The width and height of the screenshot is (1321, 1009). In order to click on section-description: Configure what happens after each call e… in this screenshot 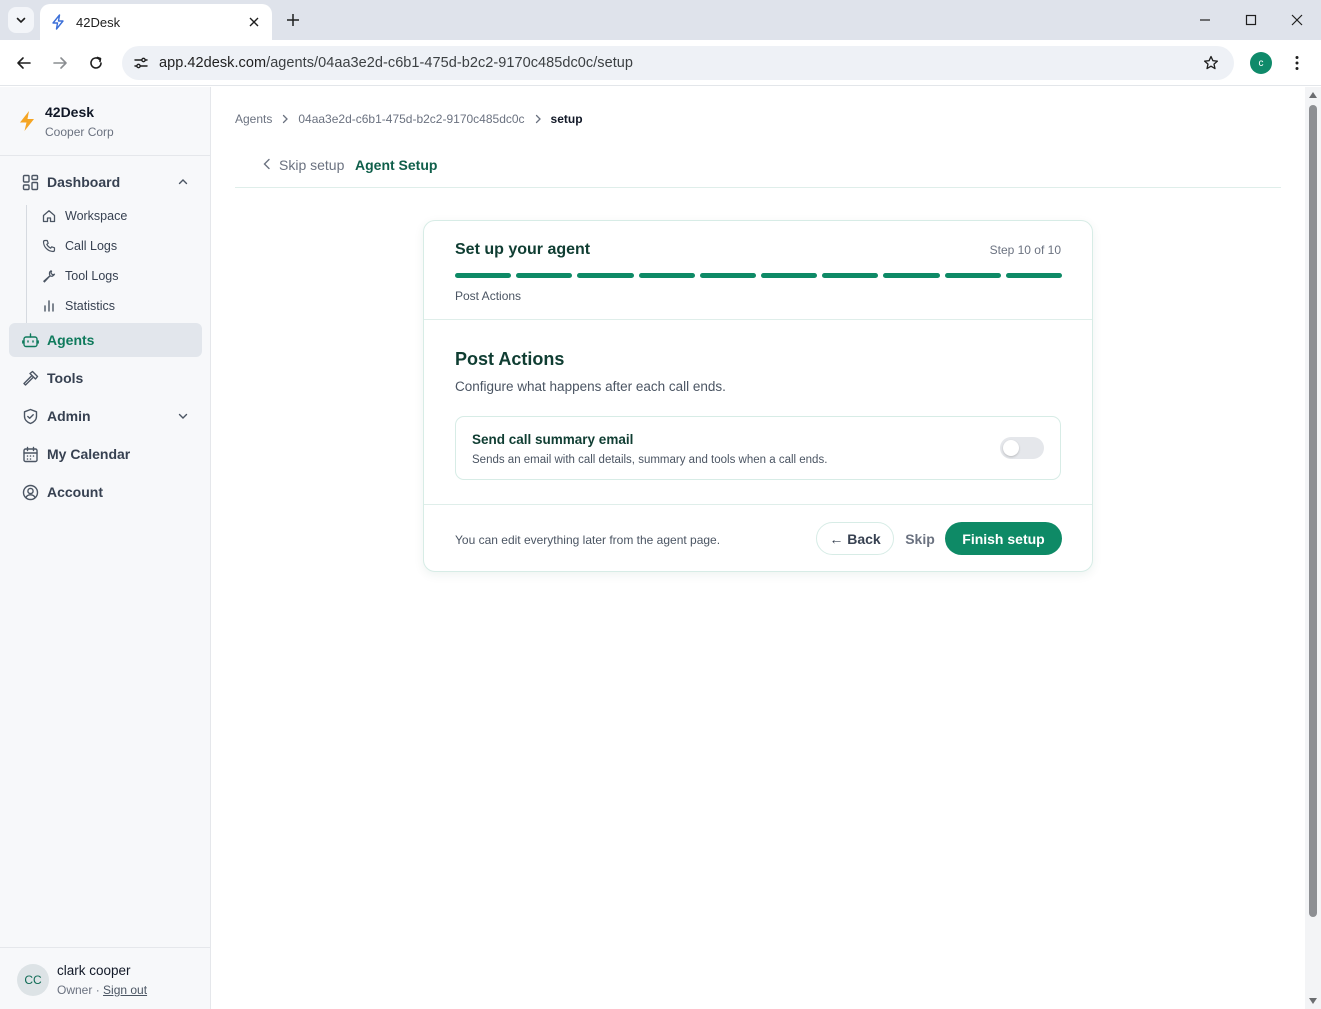, I will do `click(590, 386)`.